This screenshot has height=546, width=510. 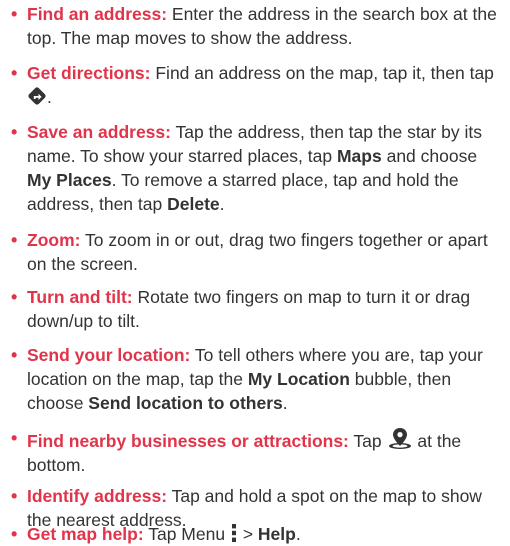 What do you see at coordinates (233, 533) in the screenshot?
I see `menu-icon` at bounding box center [233, 533].